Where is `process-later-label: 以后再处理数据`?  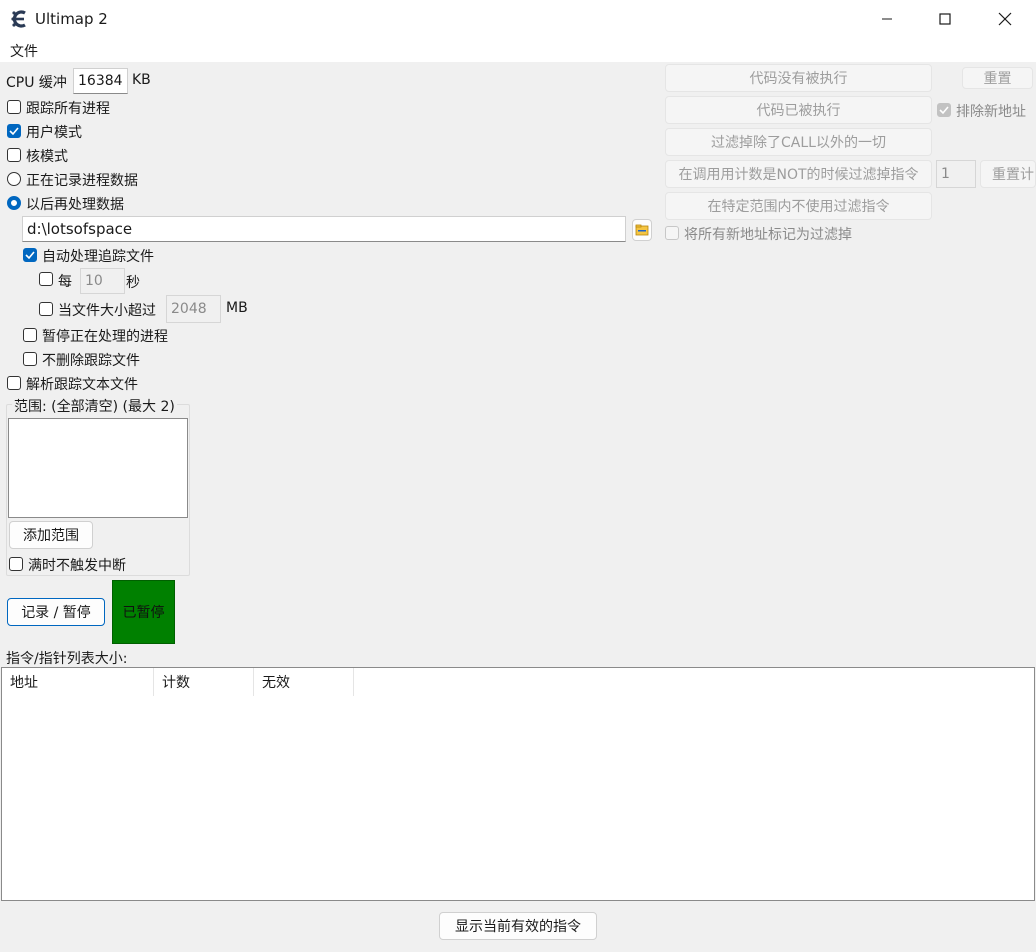
process-later-label: 以后再处理数据 is located at coordinates (75, 205).